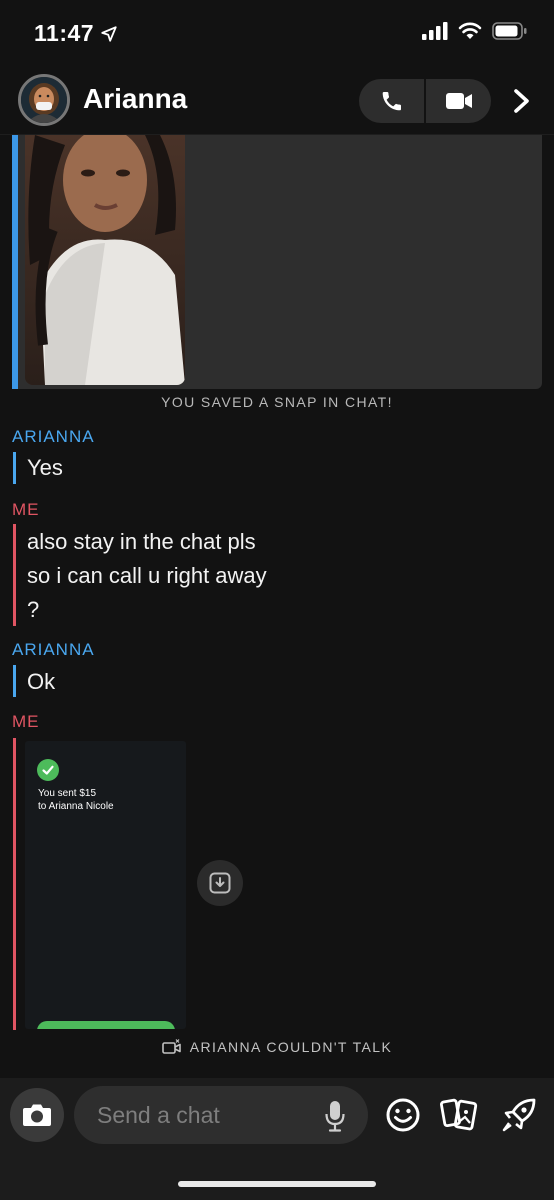 Image resolution: width=554 pixels, height=1200 pixels. I want to click on call-controls, so click(425, 101).